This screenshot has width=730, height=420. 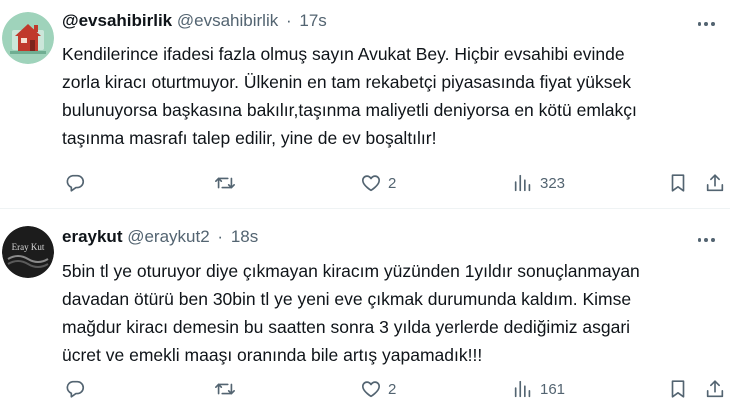 I want to click on handle: @evsahibirlik, so click(x=227, y=20).